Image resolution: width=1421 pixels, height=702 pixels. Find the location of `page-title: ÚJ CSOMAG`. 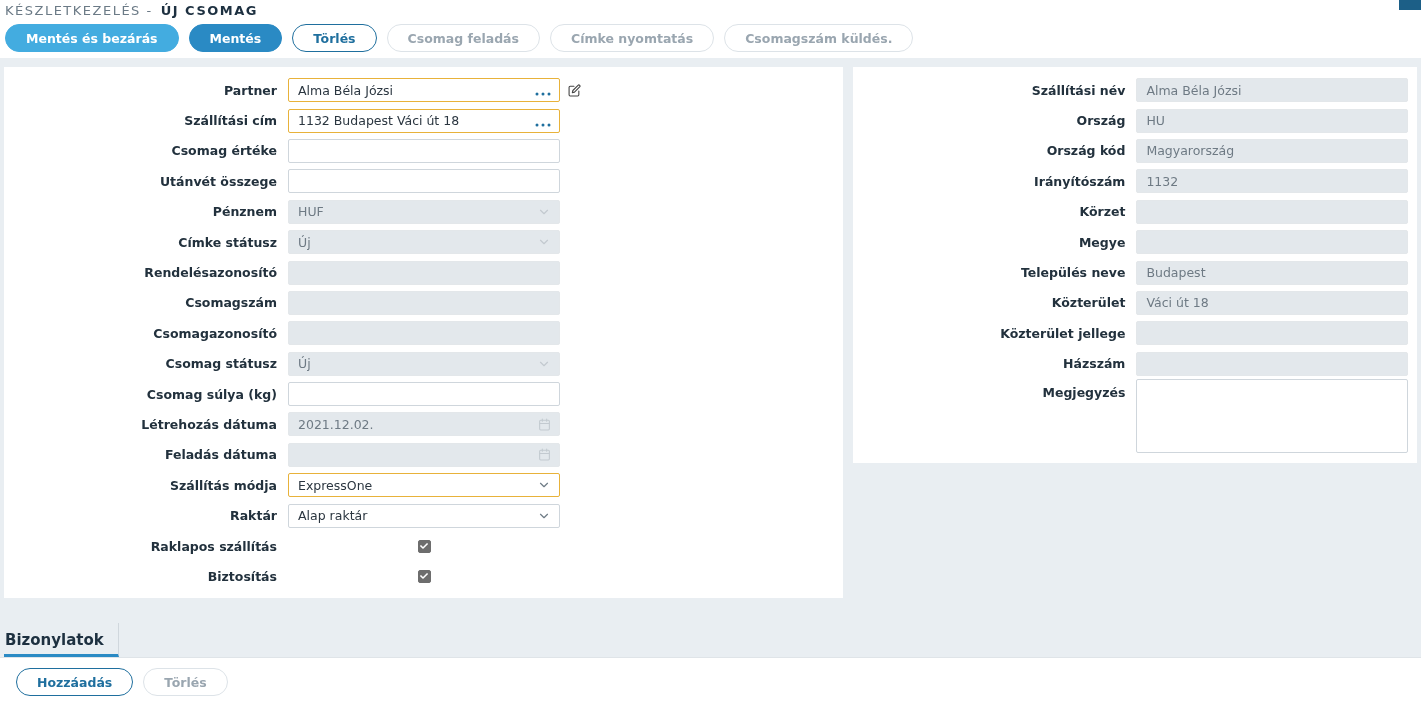

page-title: ÚJ CSOMAG is located at coordinates (209, 10).